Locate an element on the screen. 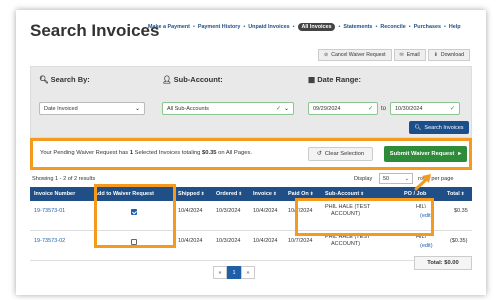  pending-prefix: Your Pending Waiver Request has is located at coordinates (85, 153).